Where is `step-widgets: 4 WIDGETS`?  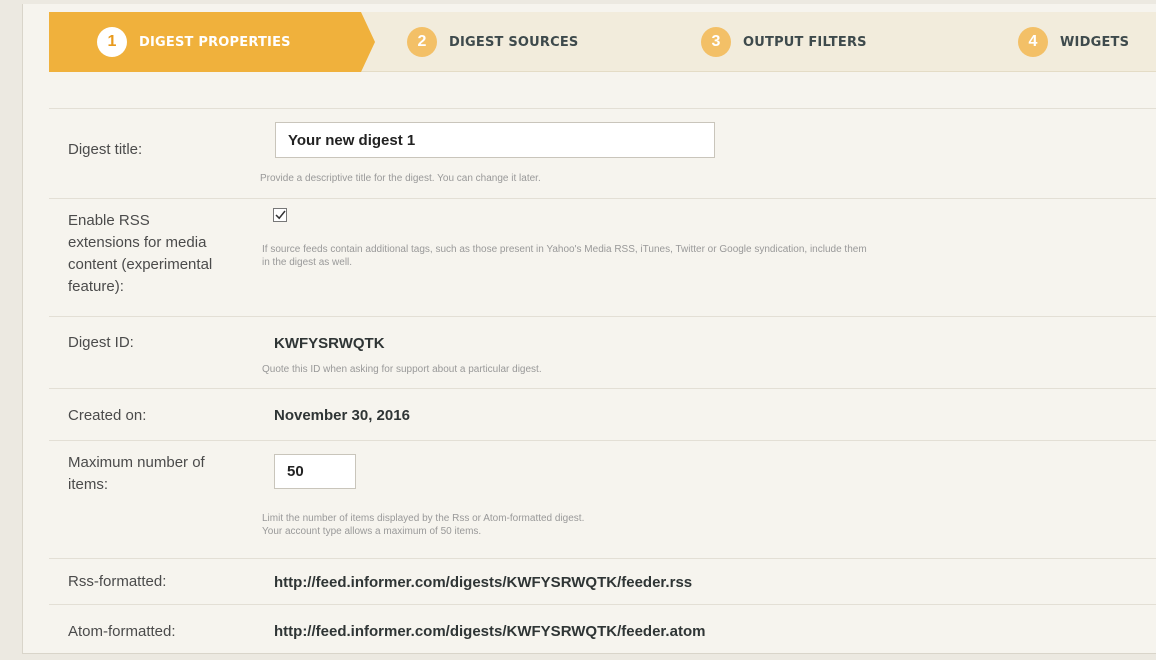 step-widgets: 4 WIDGETS is located at coordinates (1073, 42).